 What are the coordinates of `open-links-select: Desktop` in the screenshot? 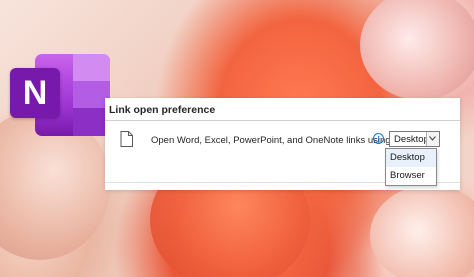 It's located at (414, 139).